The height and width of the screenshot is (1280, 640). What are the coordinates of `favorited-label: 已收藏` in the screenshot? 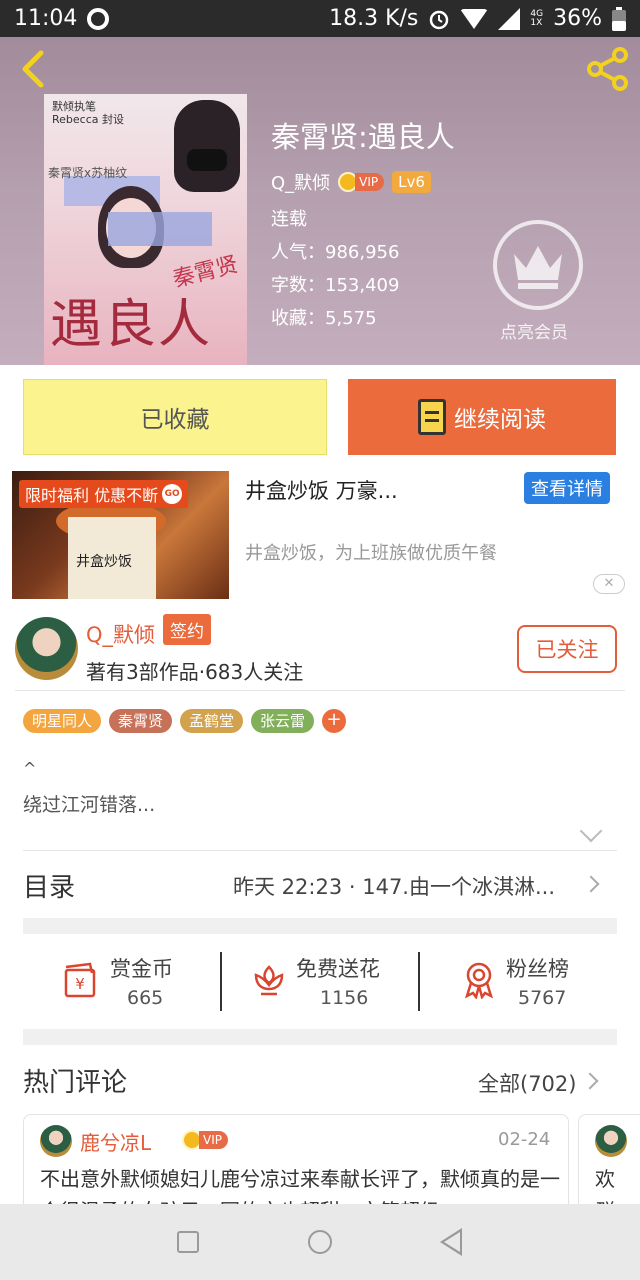 It's located at (175, 420).